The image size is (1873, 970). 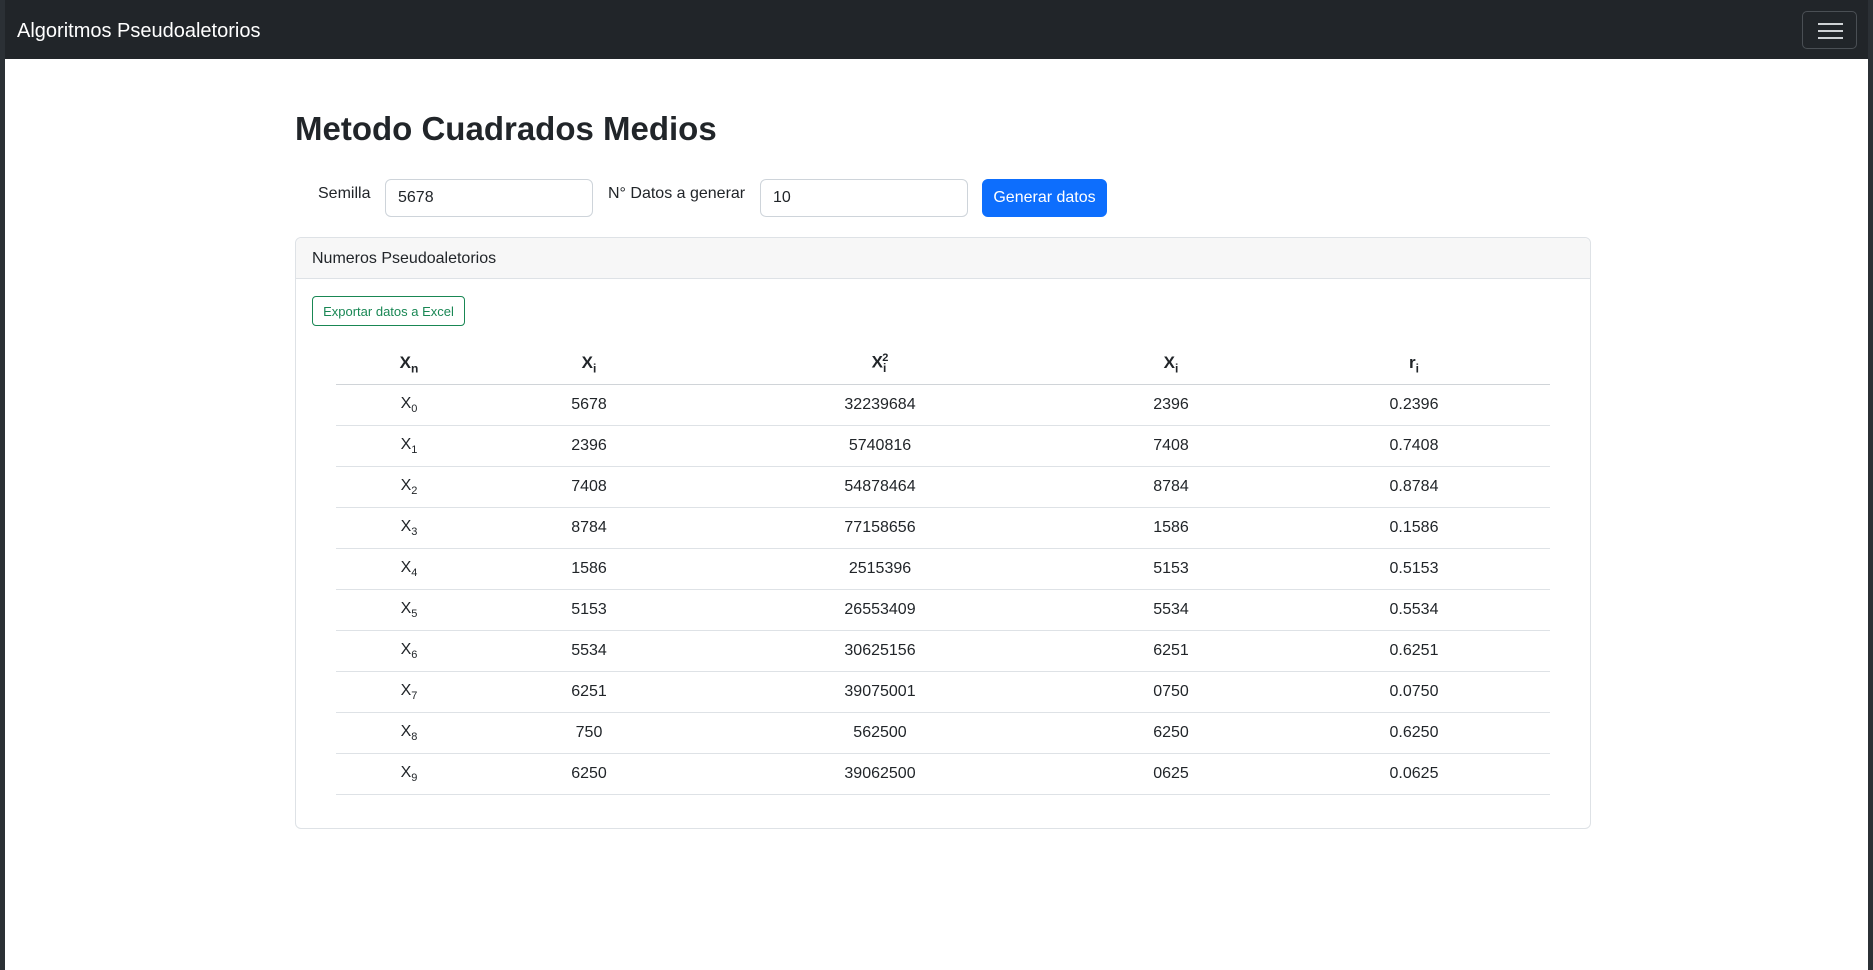 What do you see at coordinates (880, 610) in the screenshot?
I see `xi-squared-cell: 26553409` at bounding box center [880, 610].